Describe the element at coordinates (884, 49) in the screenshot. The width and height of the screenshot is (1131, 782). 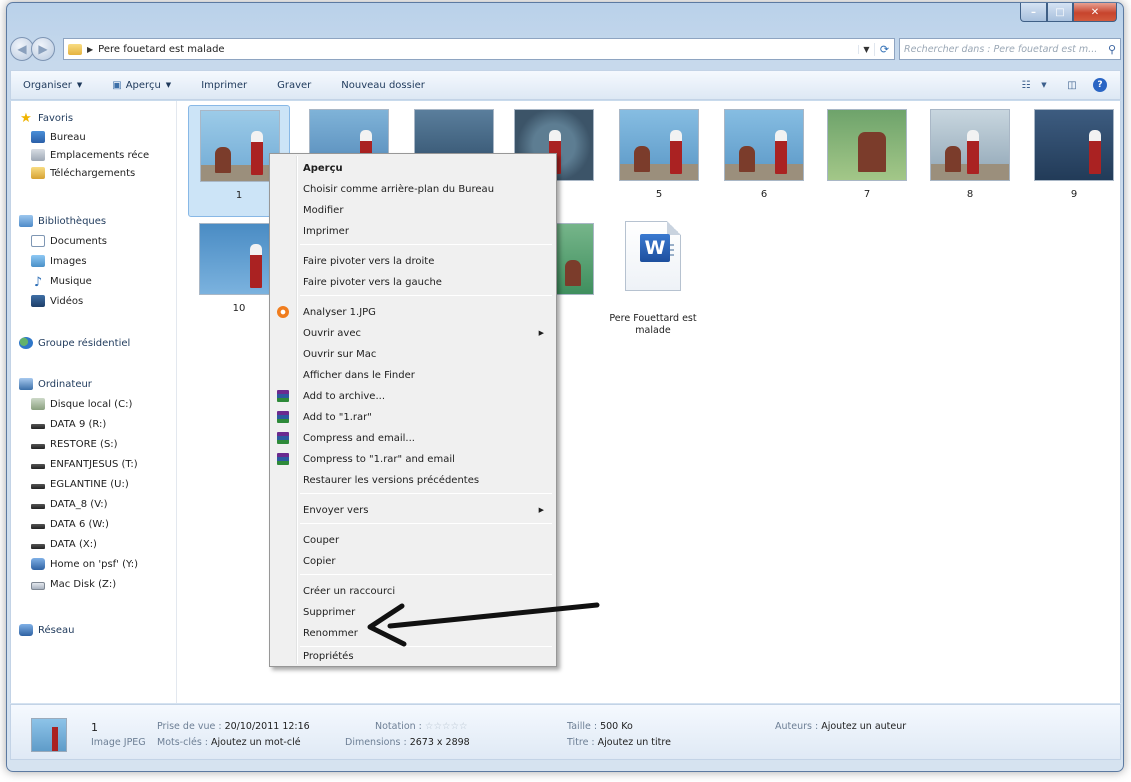
I see `refresh-icon: ⟳` at that location.